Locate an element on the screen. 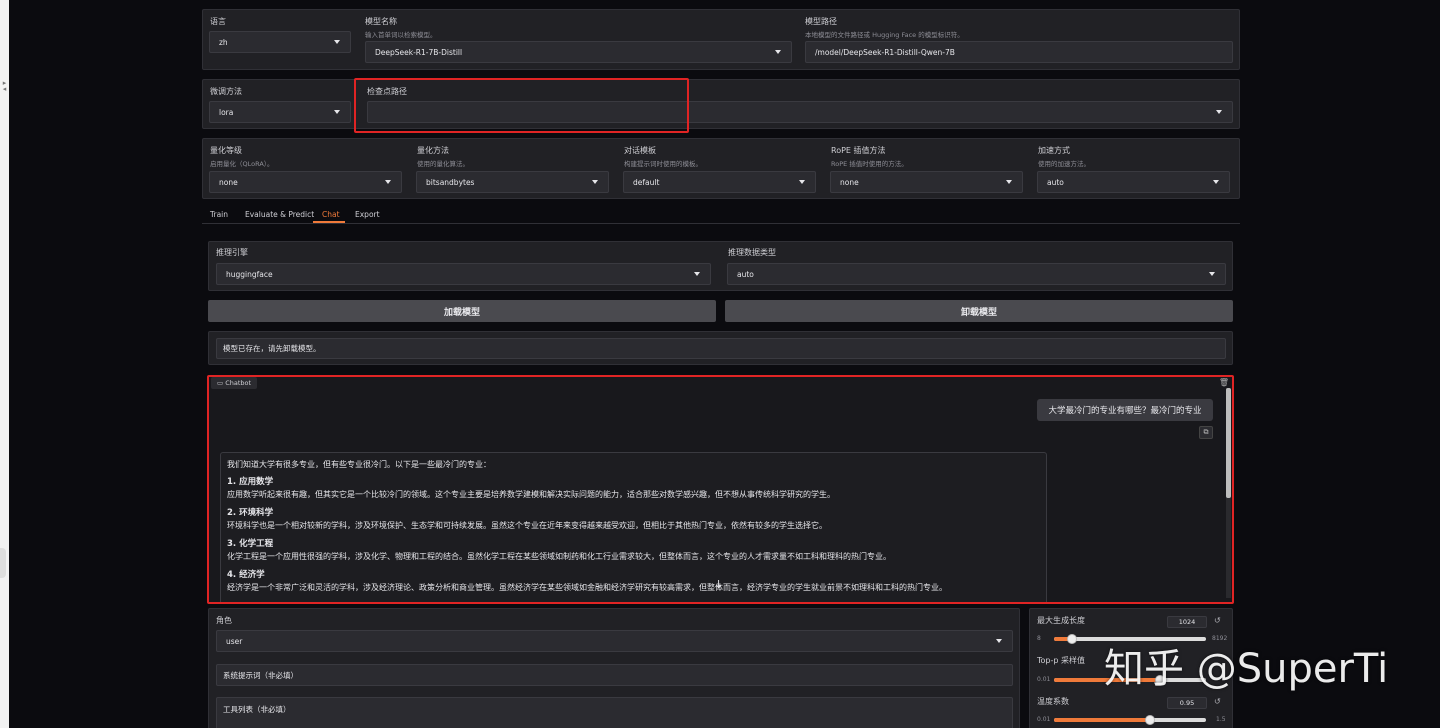  status-box: 模型已存在，请先卸载模型。 is located at coordinates (721, 348).